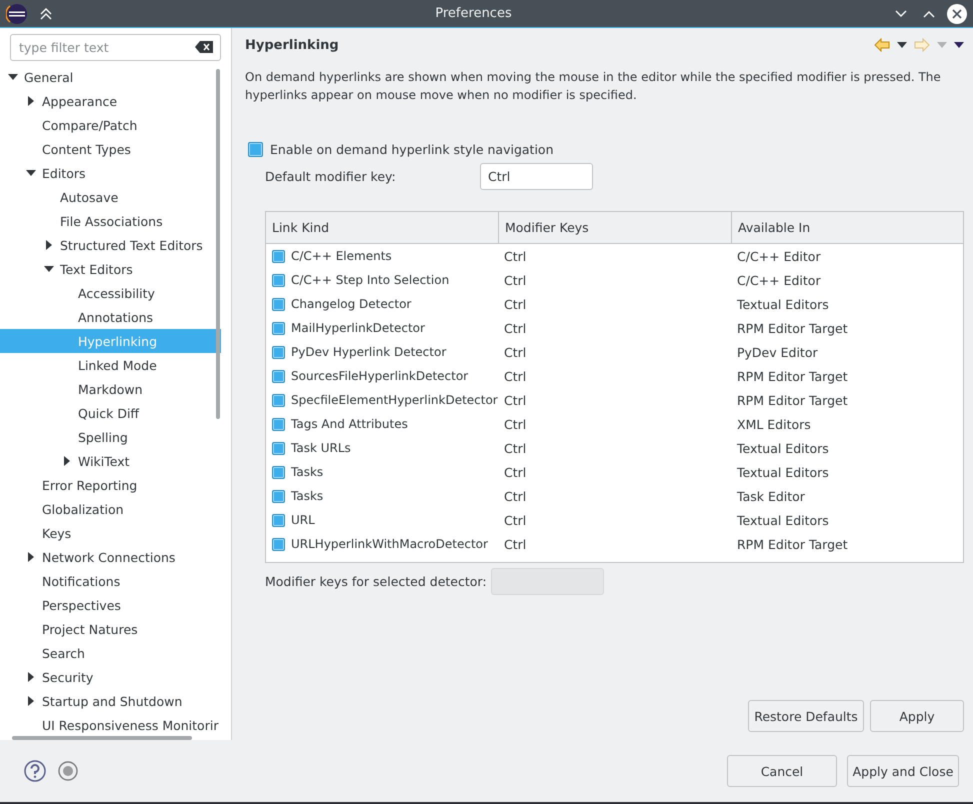 This screenshot has height=804, width=973. Describe the element at coordinates (959, 45) in the screenshot. I see `view-menu-icon` at that location.